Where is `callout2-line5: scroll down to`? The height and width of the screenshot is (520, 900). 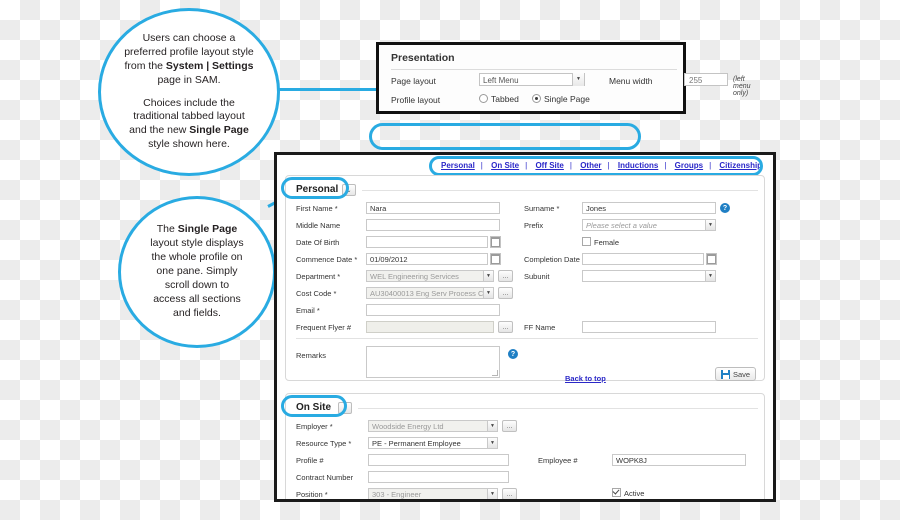
callout2-line5: scroll down to is located at coordinates (197, 284).